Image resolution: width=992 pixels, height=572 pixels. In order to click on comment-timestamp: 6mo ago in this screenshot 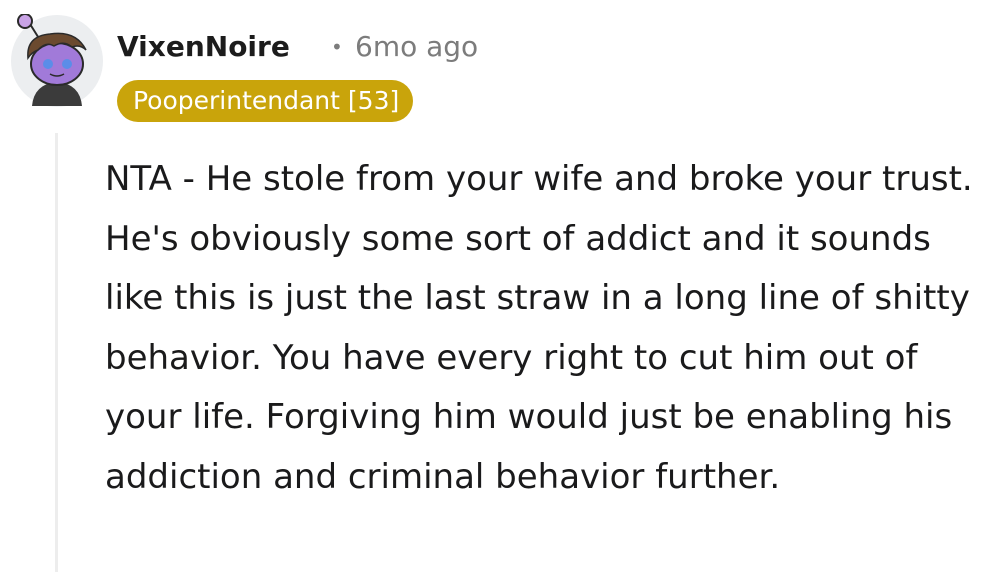, I will do `click(416, 47)`.